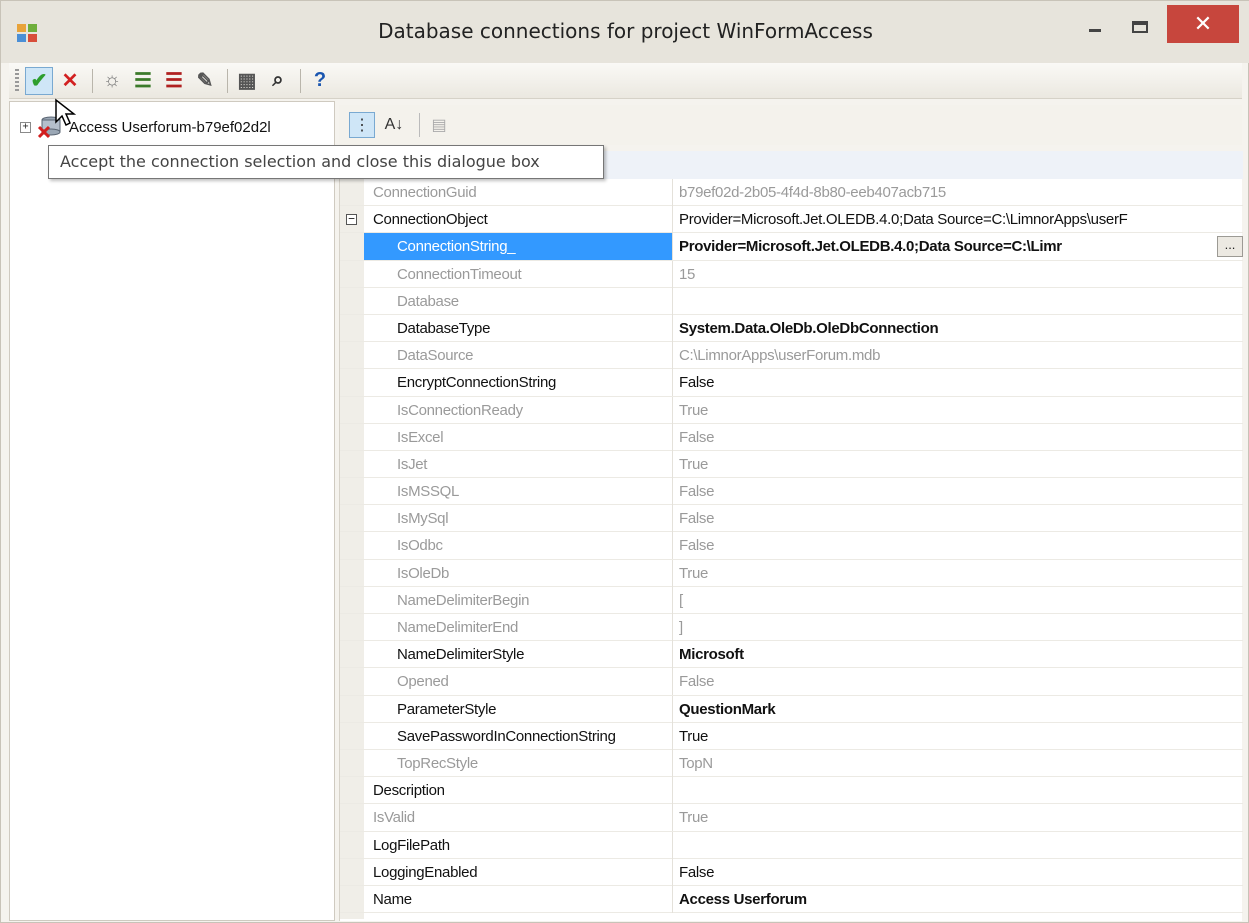 The height and width of the screenshot is (923, 1249). What do you see at coordinates (463, 600) in the screenshot?
I see `property-name: NameDelimiterBegin` at bounding box center [463, 600].